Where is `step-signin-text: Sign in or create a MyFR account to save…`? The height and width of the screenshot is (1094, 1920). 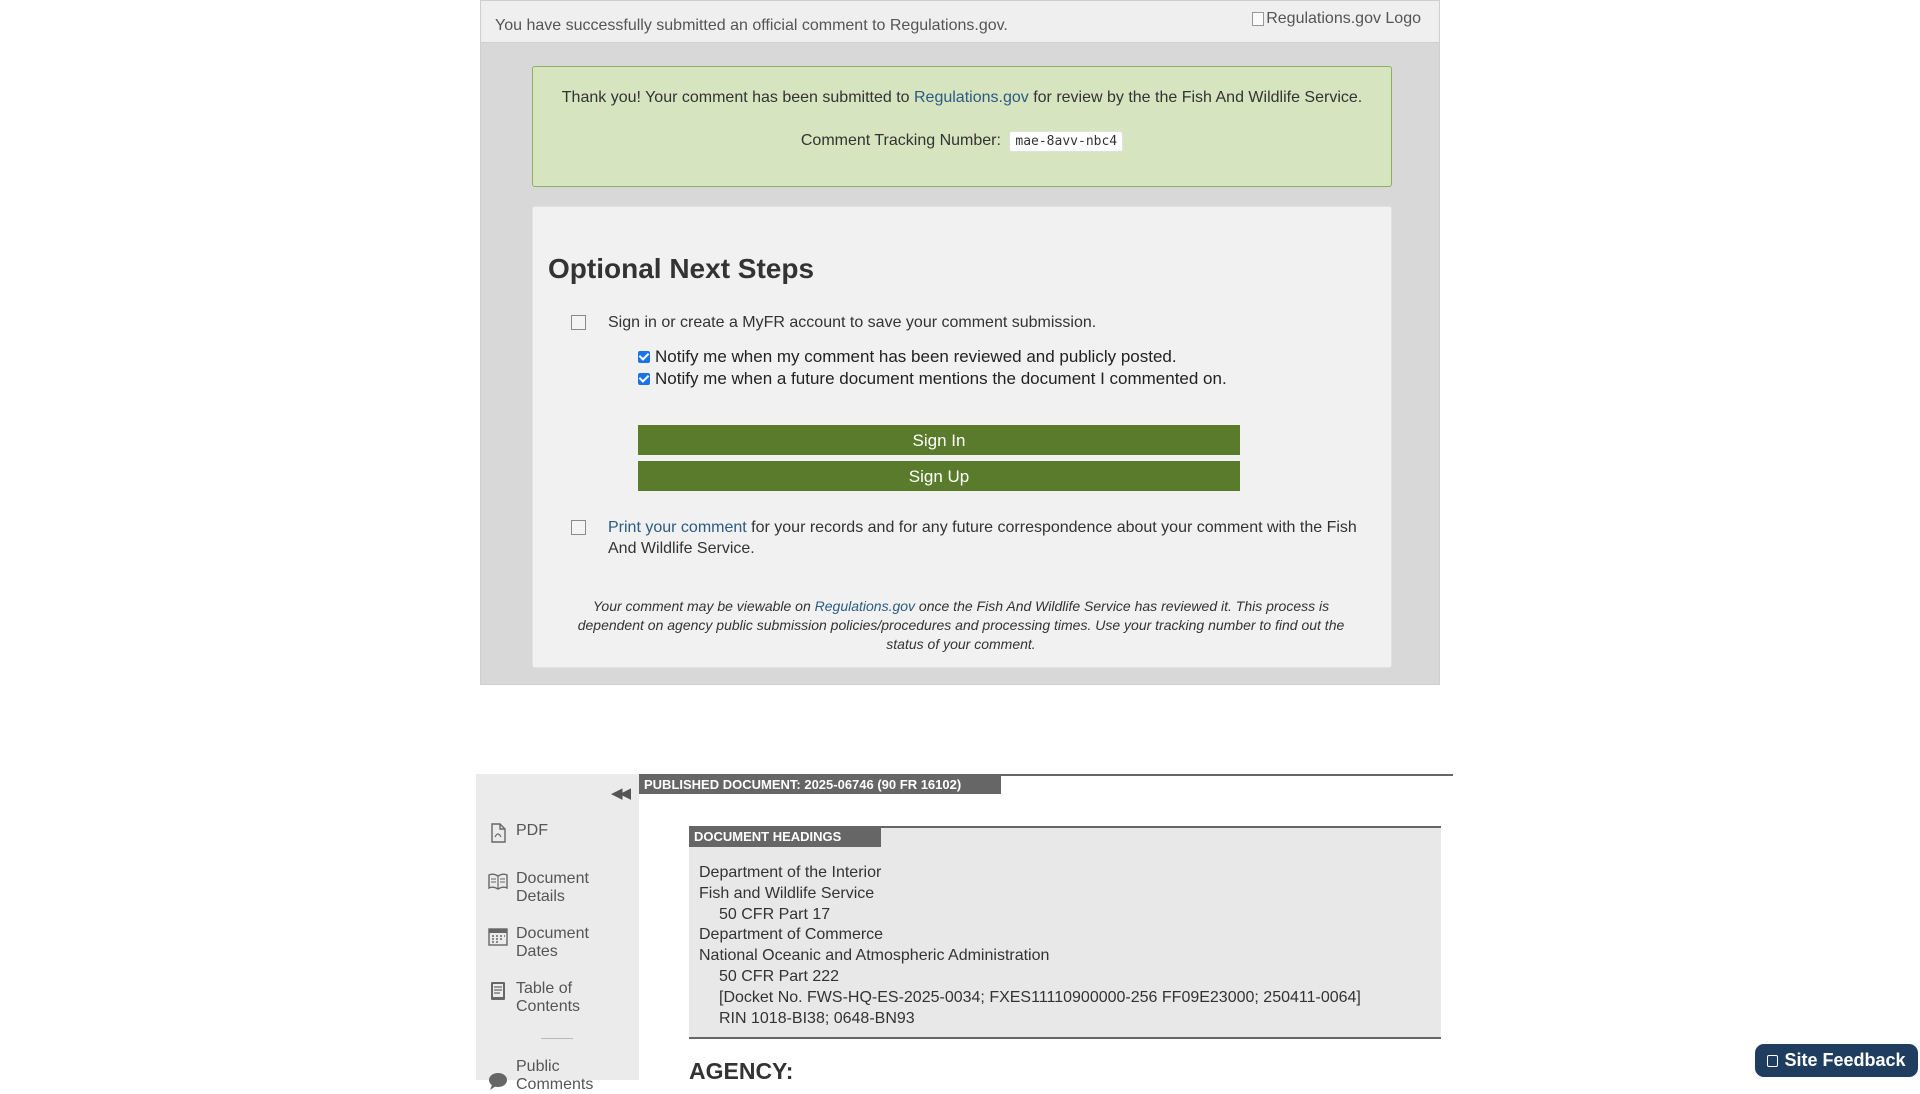 step-signin-text: Sign in or create a MyFR account to save… is located at coordinates (852, 322).